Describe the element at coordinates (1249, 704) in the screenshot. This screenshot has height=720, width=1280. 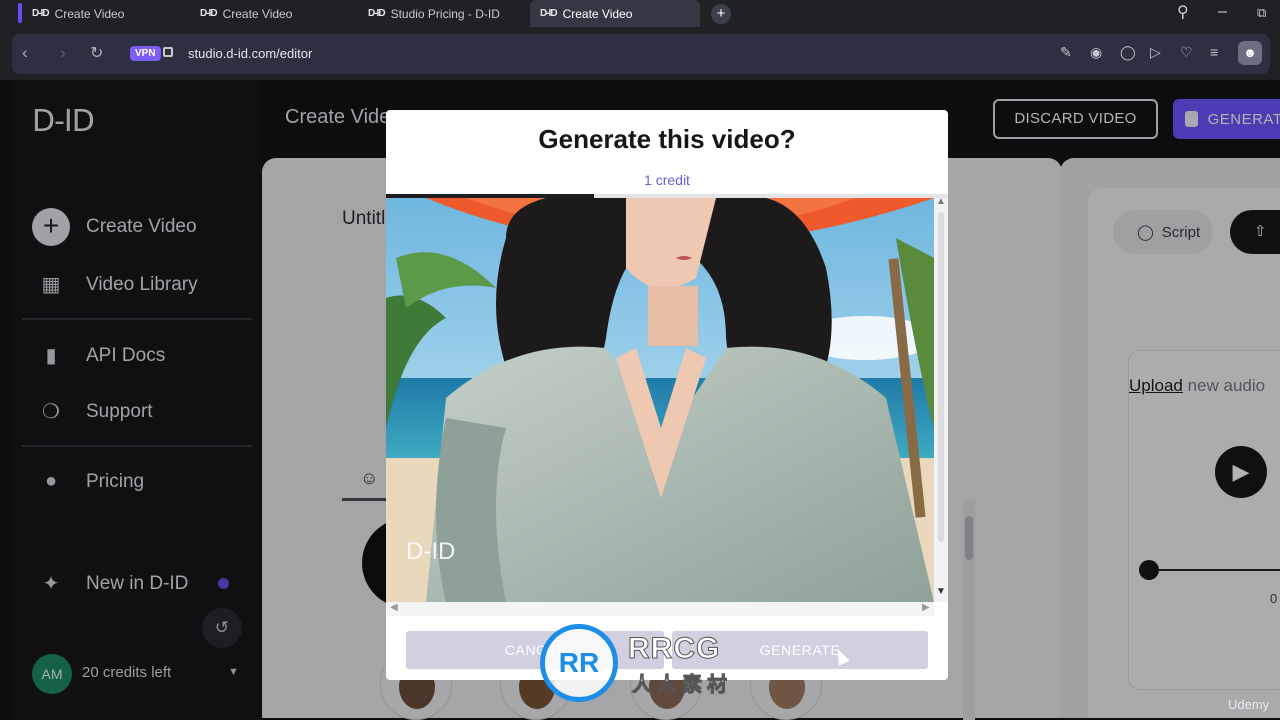
I see `udemy-watermark: Udemy` at that location.